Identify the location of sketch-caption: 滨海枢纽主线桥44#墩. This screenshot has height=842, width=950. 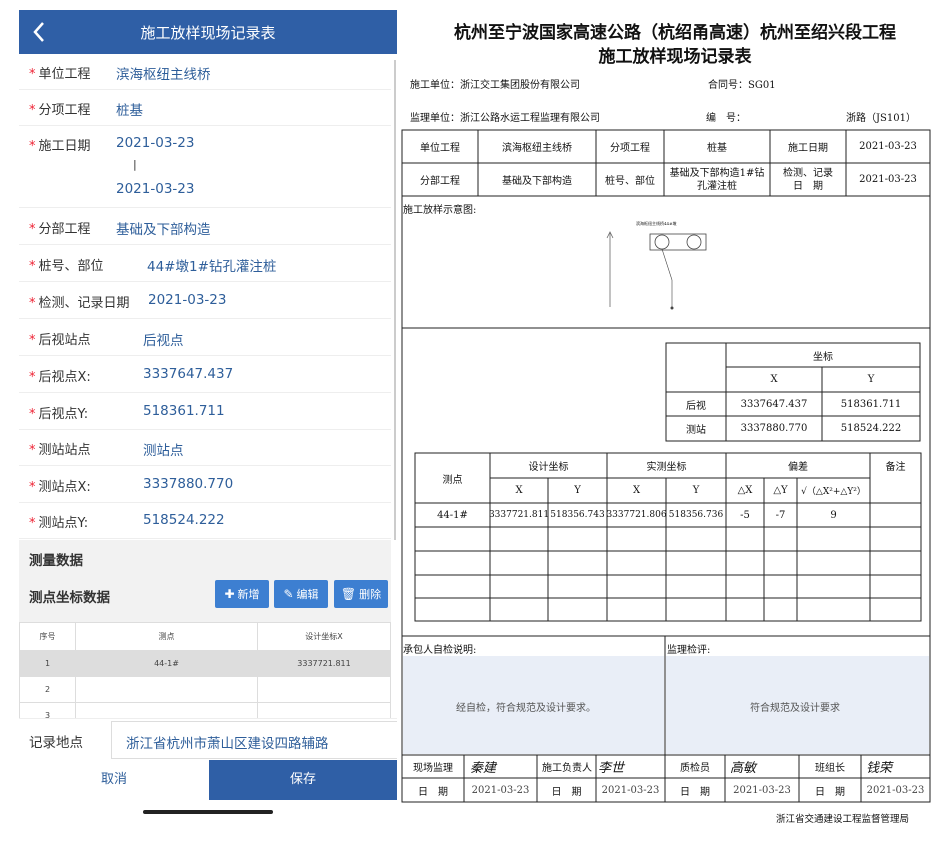
(656, 223).